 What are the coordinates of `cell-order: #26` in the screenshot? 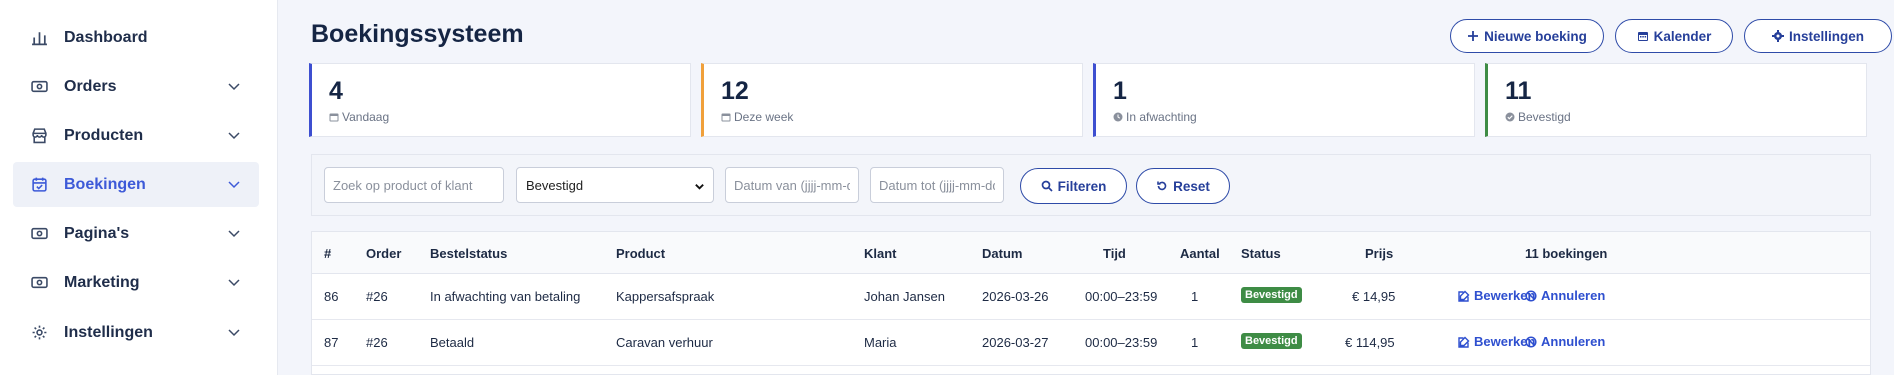 It's located at (377, 296).